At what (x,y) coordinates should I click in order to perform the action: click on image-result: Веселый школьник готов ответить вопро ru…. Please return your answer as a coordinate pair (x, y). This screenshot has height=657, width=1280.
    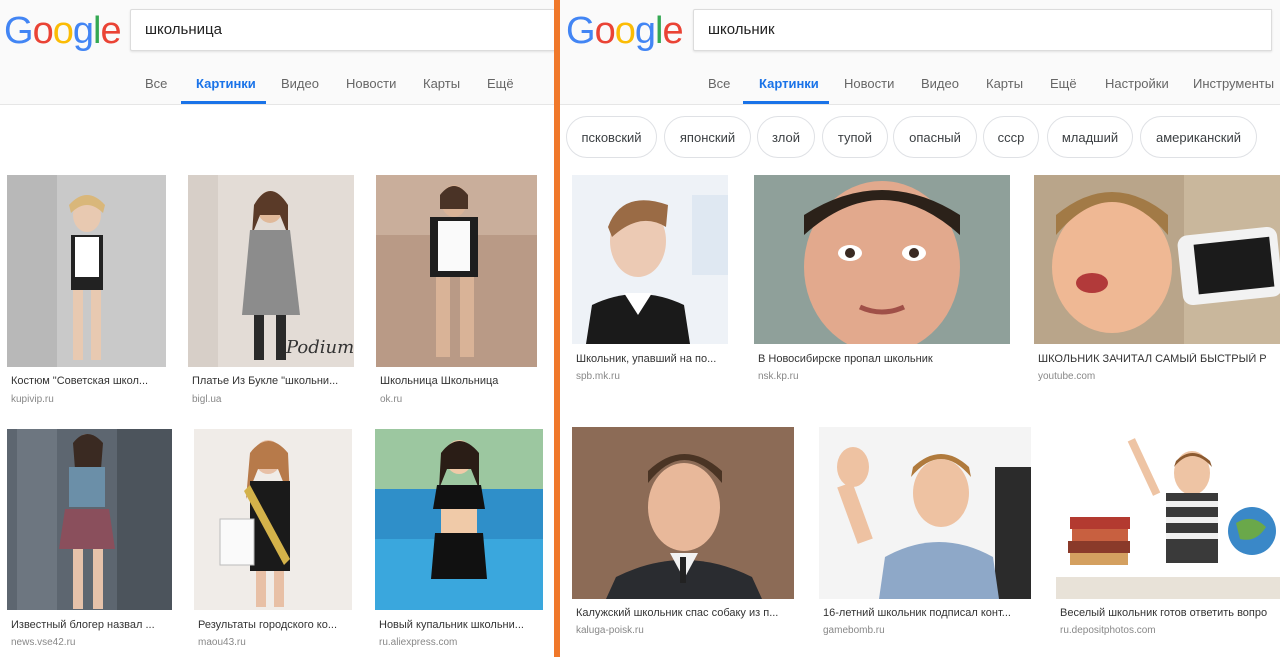
    Looking at the image, I should click on (1168, 542).